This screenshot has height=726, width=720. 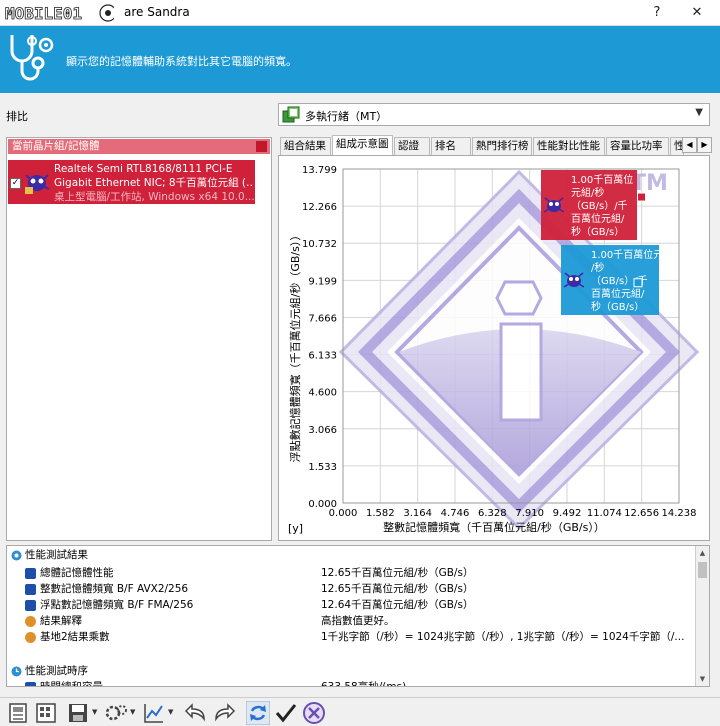 What do you see at coordinates (305, 146) in the screenshot?
I see `tab-combined-results: 組合結果` at bounding box center [305, 146].